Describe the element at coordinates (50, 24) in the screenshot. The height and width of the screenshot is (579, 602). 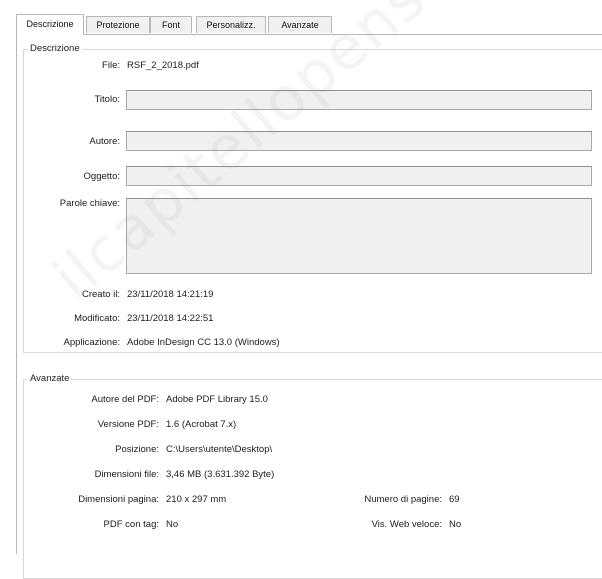
I see `tab-descrizione: Descrizione` at that location.